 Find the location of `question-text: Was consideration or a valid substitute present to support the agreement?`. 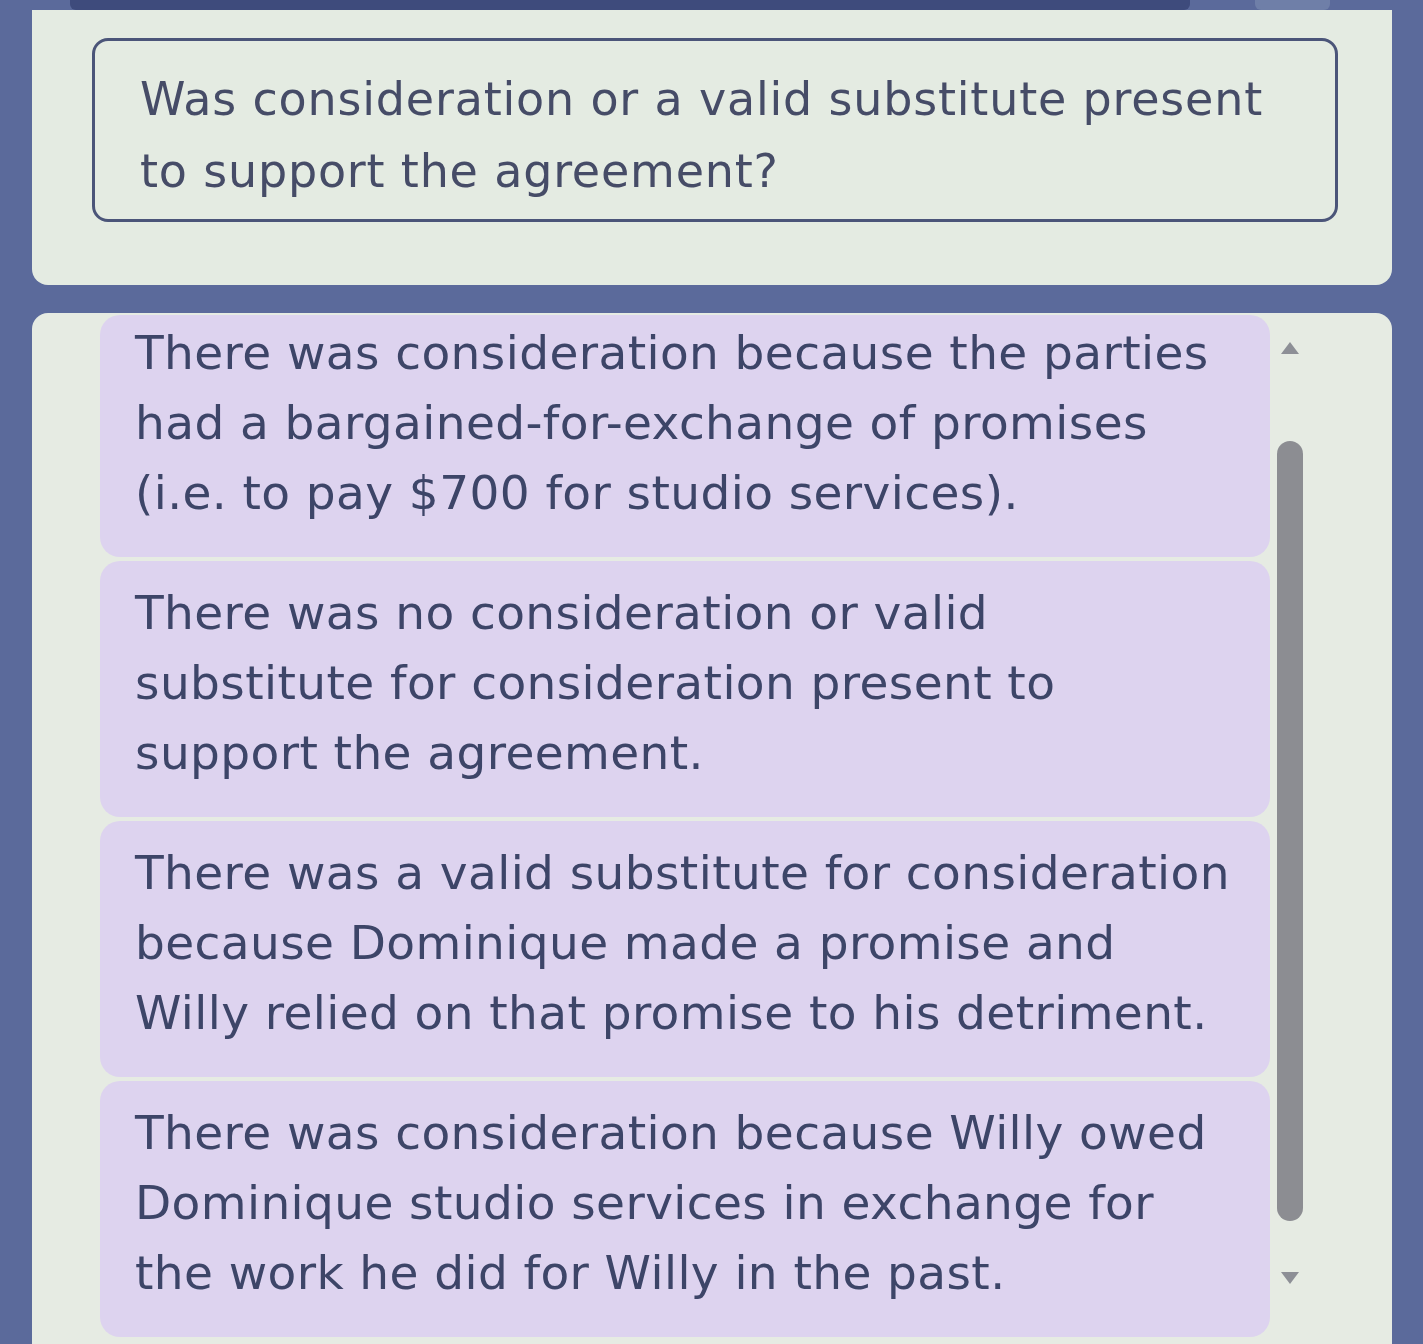

question-text: Was consideration or a valid substitute present to support the agreement? is located at coordinates (702, 135).